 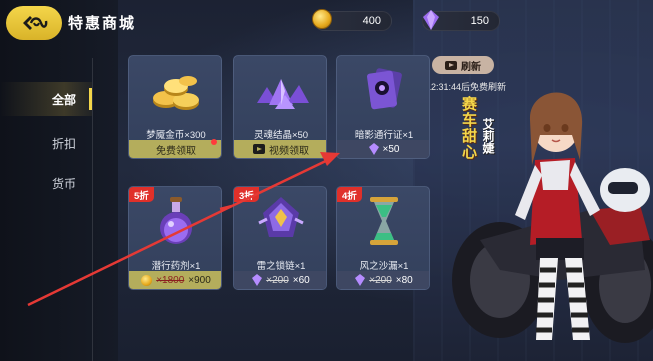 I want to click on price-label: ×80, so click(x=404, y=280).